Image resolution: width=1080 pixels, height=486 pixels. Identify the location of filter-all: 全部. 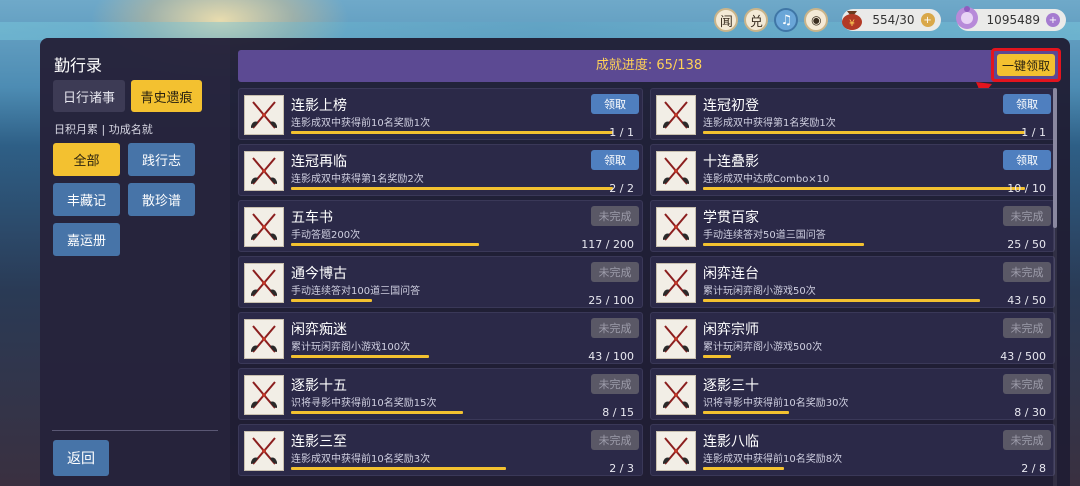
(86, 159).